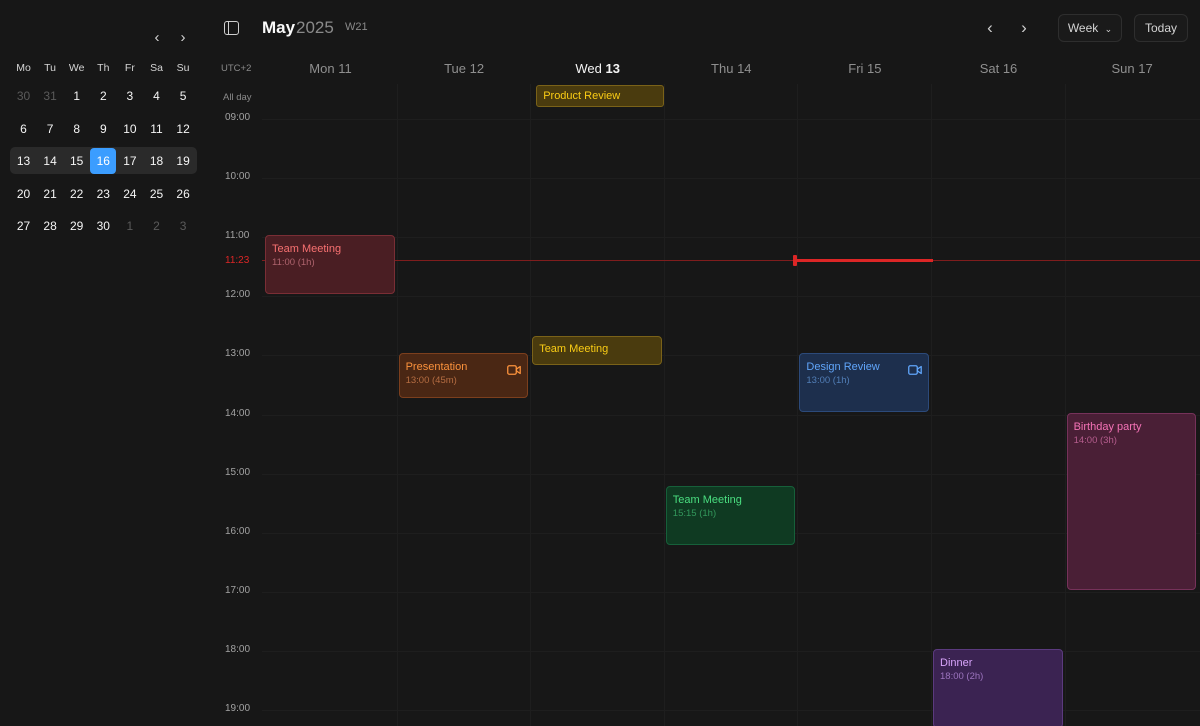  What do you see at coordinates (77, 194) in the screenshot?
I see `mini-calendar-day: 22` at bounding box center [77, 194].